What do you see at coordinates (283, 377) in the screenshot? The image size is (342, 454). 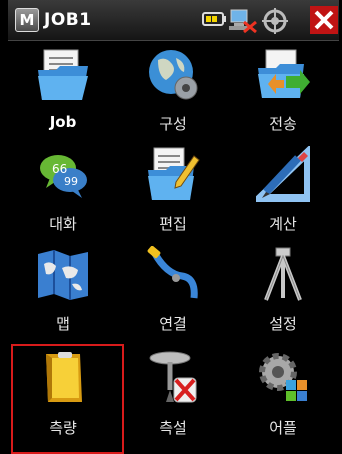 I see `apps-gear-icon` at bounding box center [283, 377].